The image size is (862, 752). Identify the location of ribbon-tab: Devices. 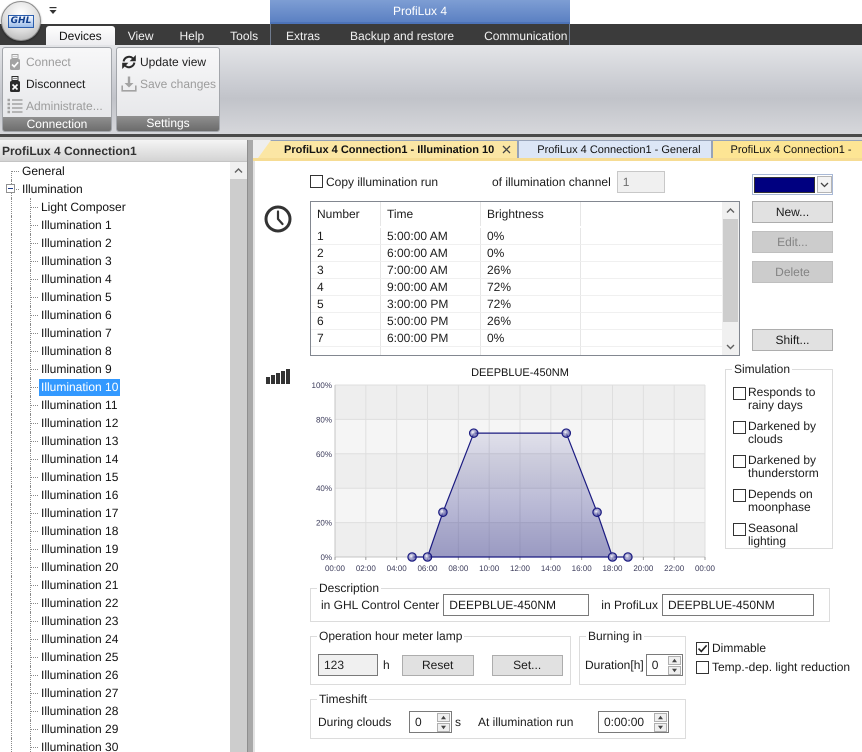
(80, 35).